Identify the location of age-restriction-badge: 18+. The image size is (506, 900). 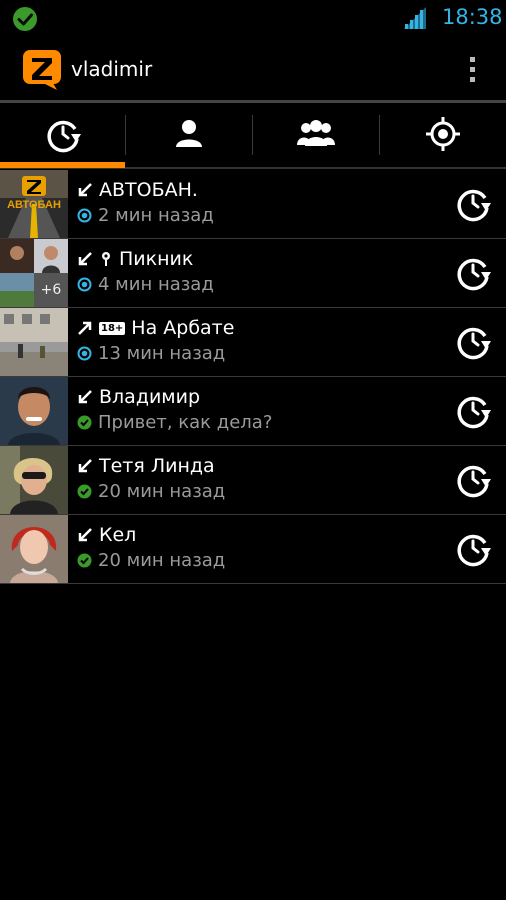
(112, 328).